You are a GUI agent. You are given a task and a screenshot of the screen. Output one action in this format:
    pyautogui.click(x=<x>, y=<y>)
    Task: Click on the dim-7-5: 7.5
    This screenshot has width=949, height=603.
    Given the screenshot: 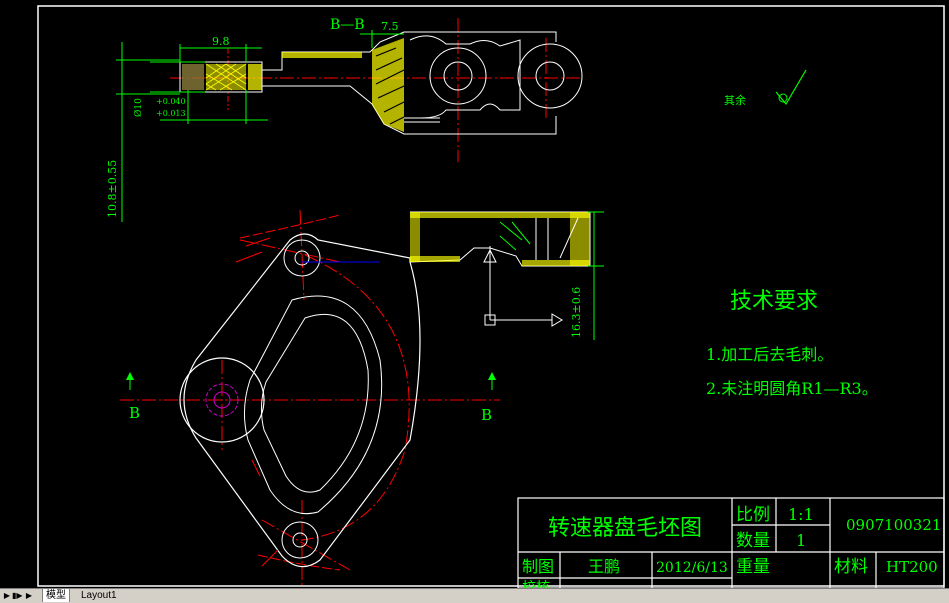 What is the action you would take?
    pyautogui.click(x=390, y=26)
    